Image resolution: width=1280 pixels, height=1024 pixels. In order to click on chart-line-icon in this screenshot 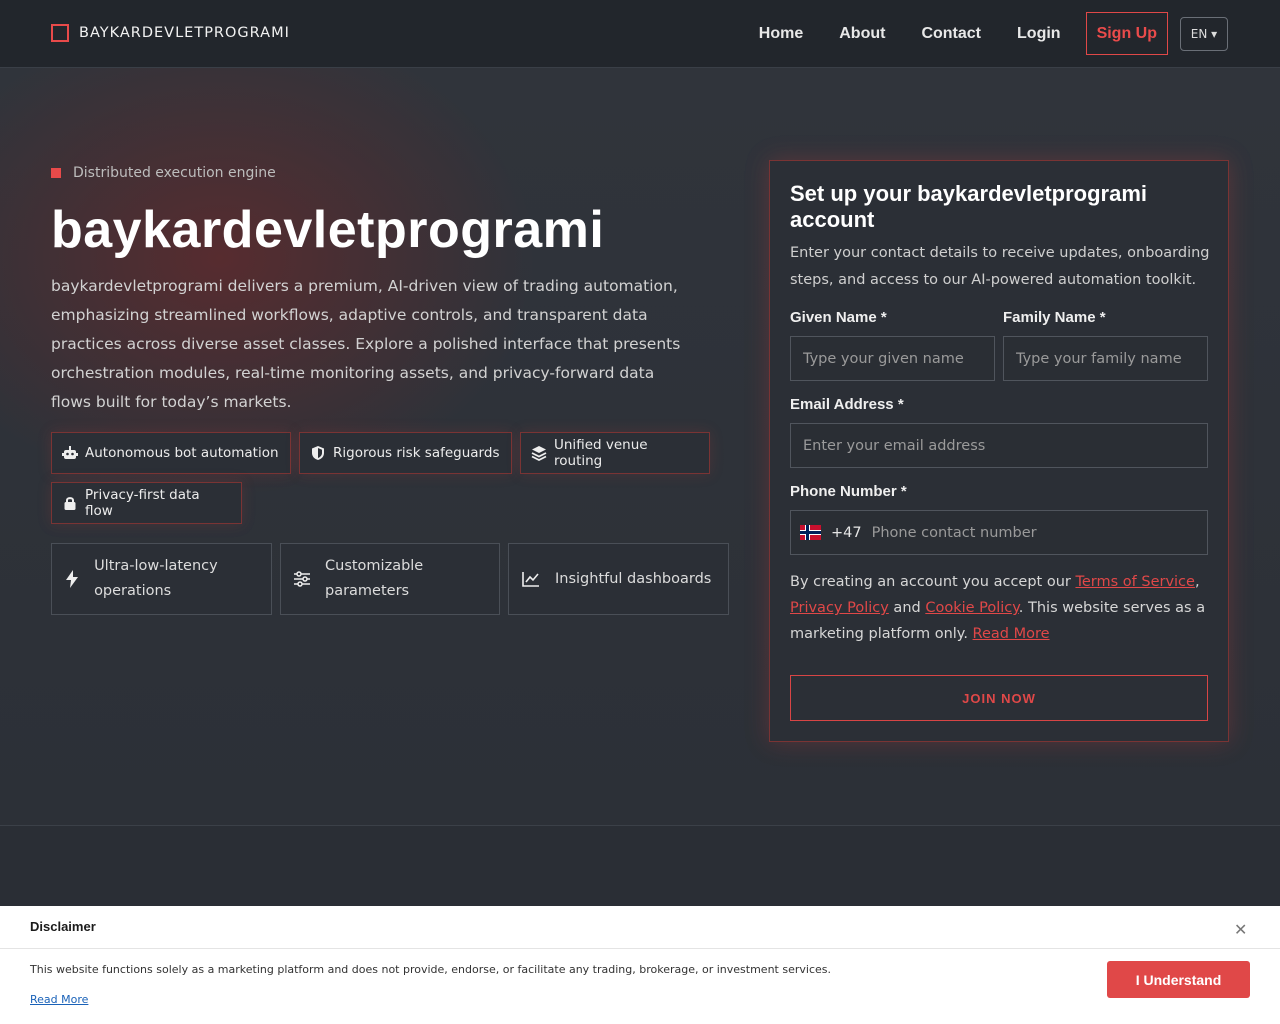, I will do `click(531, 579)`.